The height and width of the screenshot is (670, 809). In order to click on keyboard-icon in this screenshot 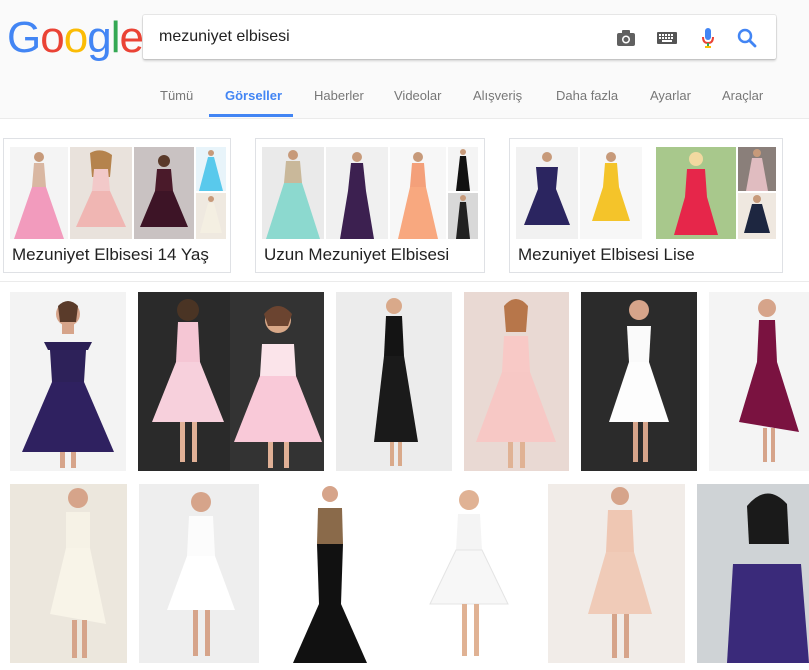, I will do `click(667, 38)`.